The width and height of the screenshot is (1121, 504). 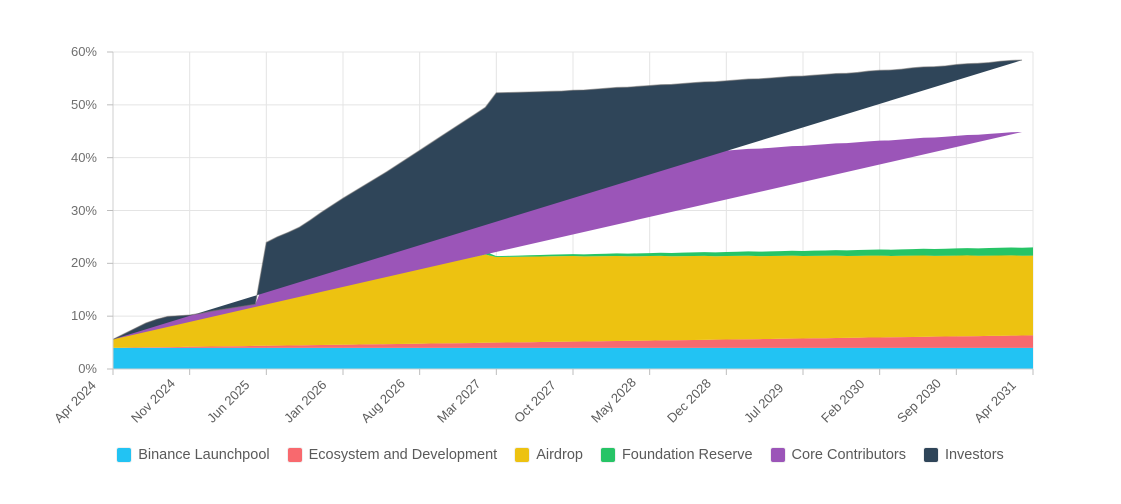 I want to click on y-axis-tick-label: 10%, so click(x=83, y=316).